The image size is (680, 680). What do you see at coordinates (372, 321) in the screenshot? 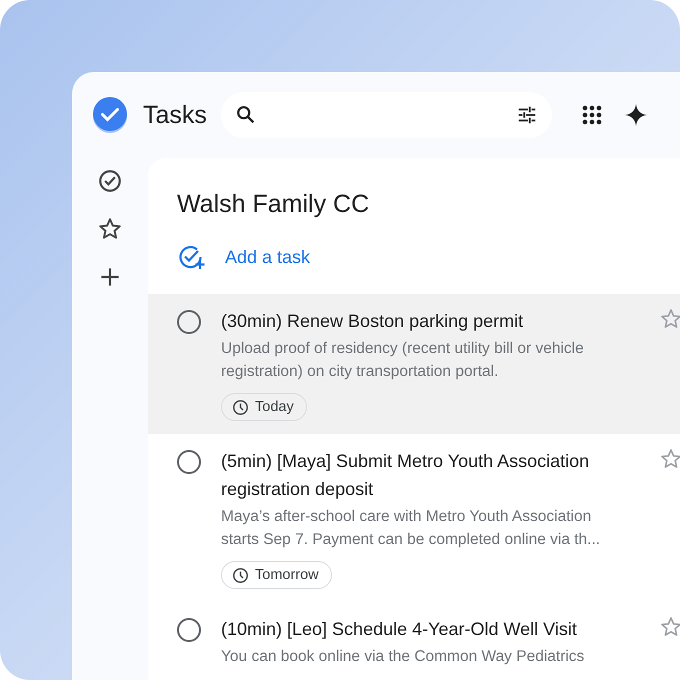
I see `task-title: (30min) Renew Boston parking permit` at bounding box center [372, 321].